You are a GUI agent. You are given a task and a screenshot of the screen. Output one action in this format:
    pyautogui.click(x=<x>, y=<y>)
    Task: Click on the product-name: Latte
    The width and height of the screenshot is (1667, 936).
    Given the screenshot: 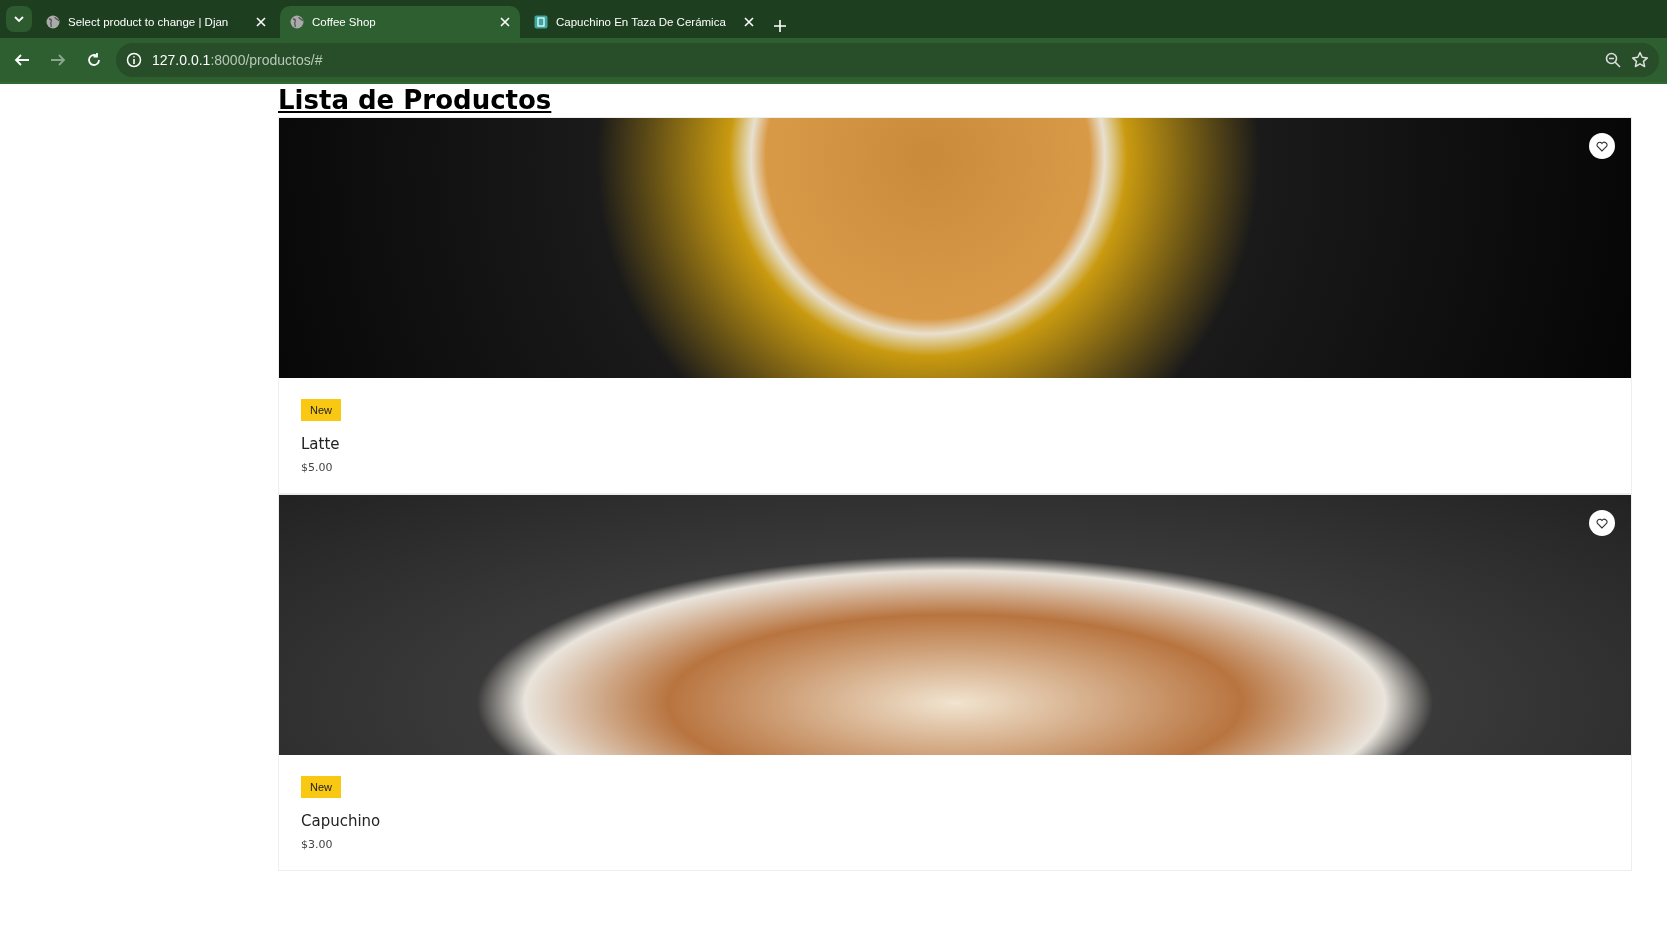 What is the action you would take?
    pyautogui.click(x=320, y=444)
    